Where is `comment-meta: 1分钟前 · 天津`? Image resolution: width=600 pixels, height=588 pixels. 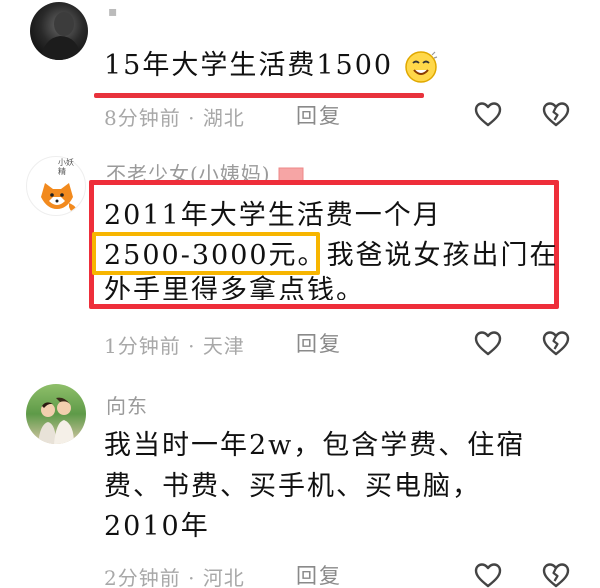
comment-meta: 1分钟前 · 天津 is located at coordinates (174, 344).